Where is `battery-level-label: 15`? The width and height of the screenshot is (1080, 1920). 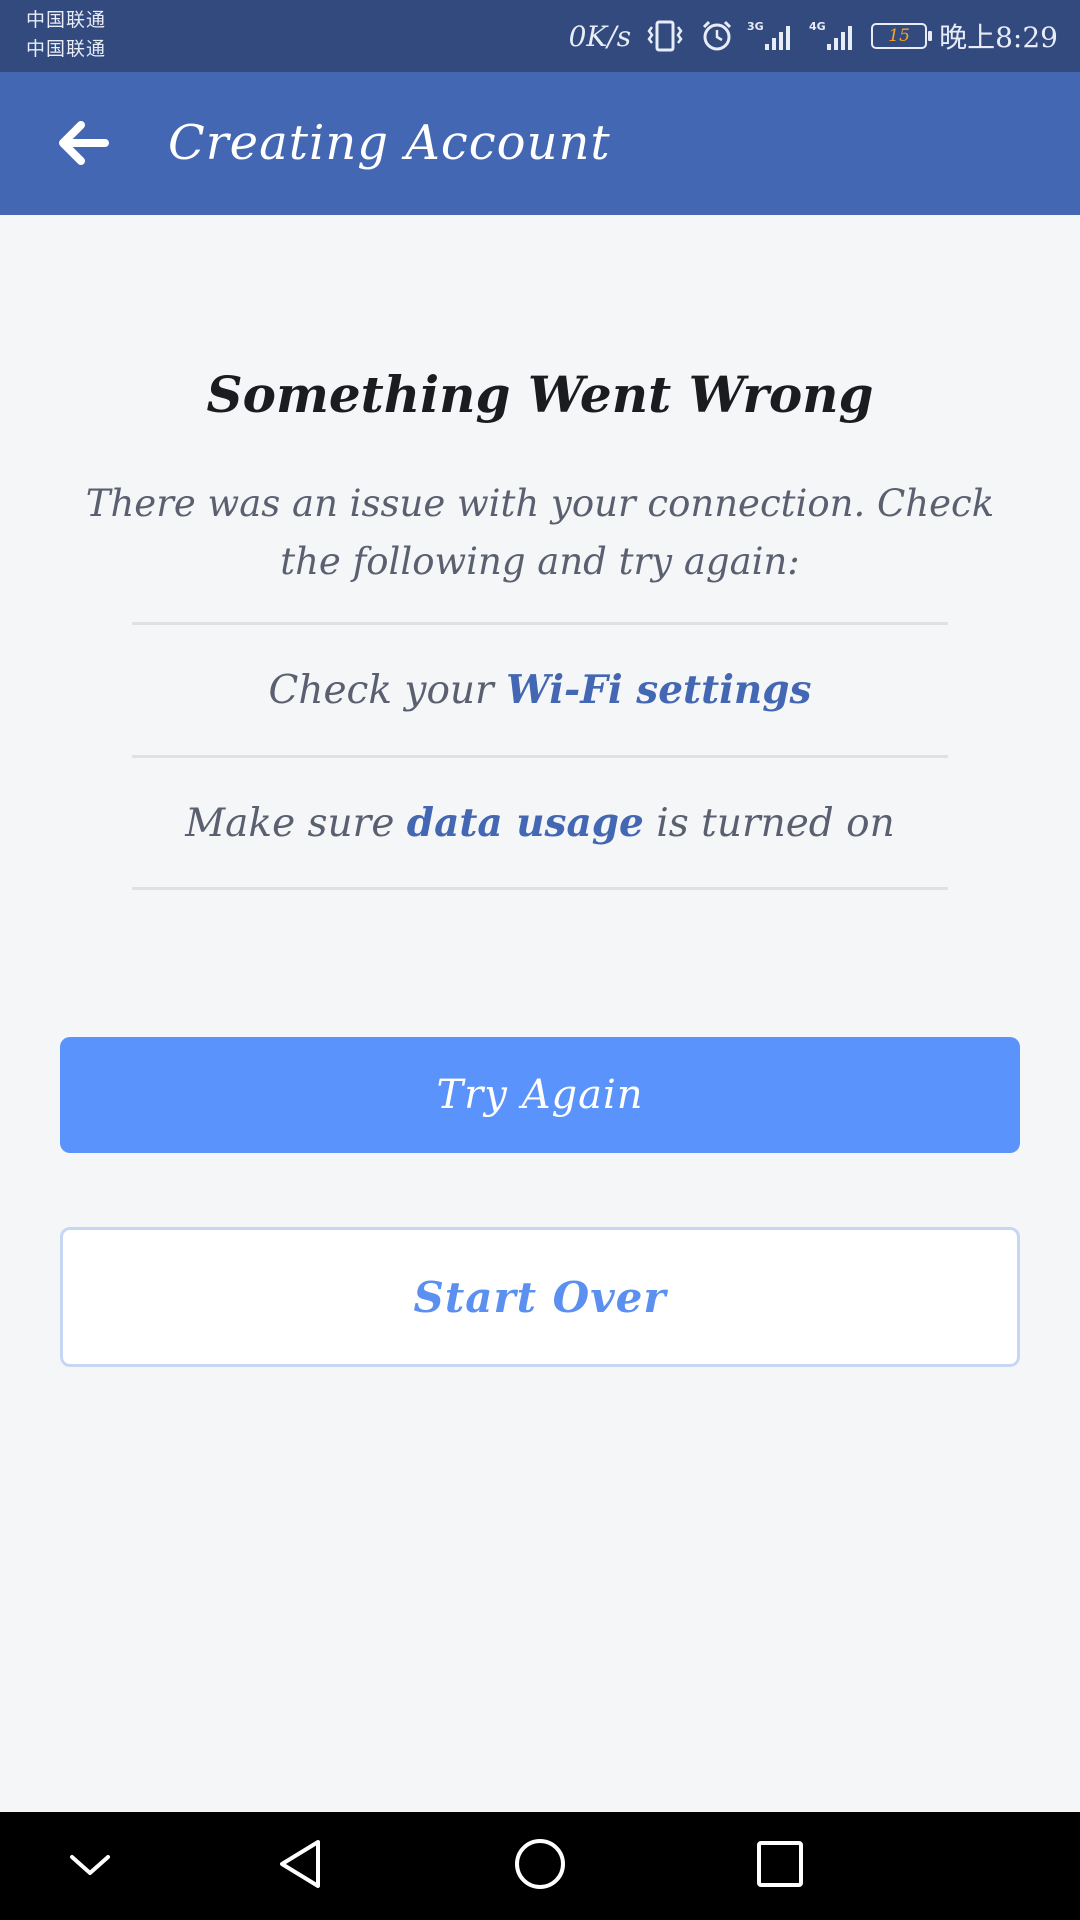
battery-level-label: 15 is located at coordinates (899, 36).